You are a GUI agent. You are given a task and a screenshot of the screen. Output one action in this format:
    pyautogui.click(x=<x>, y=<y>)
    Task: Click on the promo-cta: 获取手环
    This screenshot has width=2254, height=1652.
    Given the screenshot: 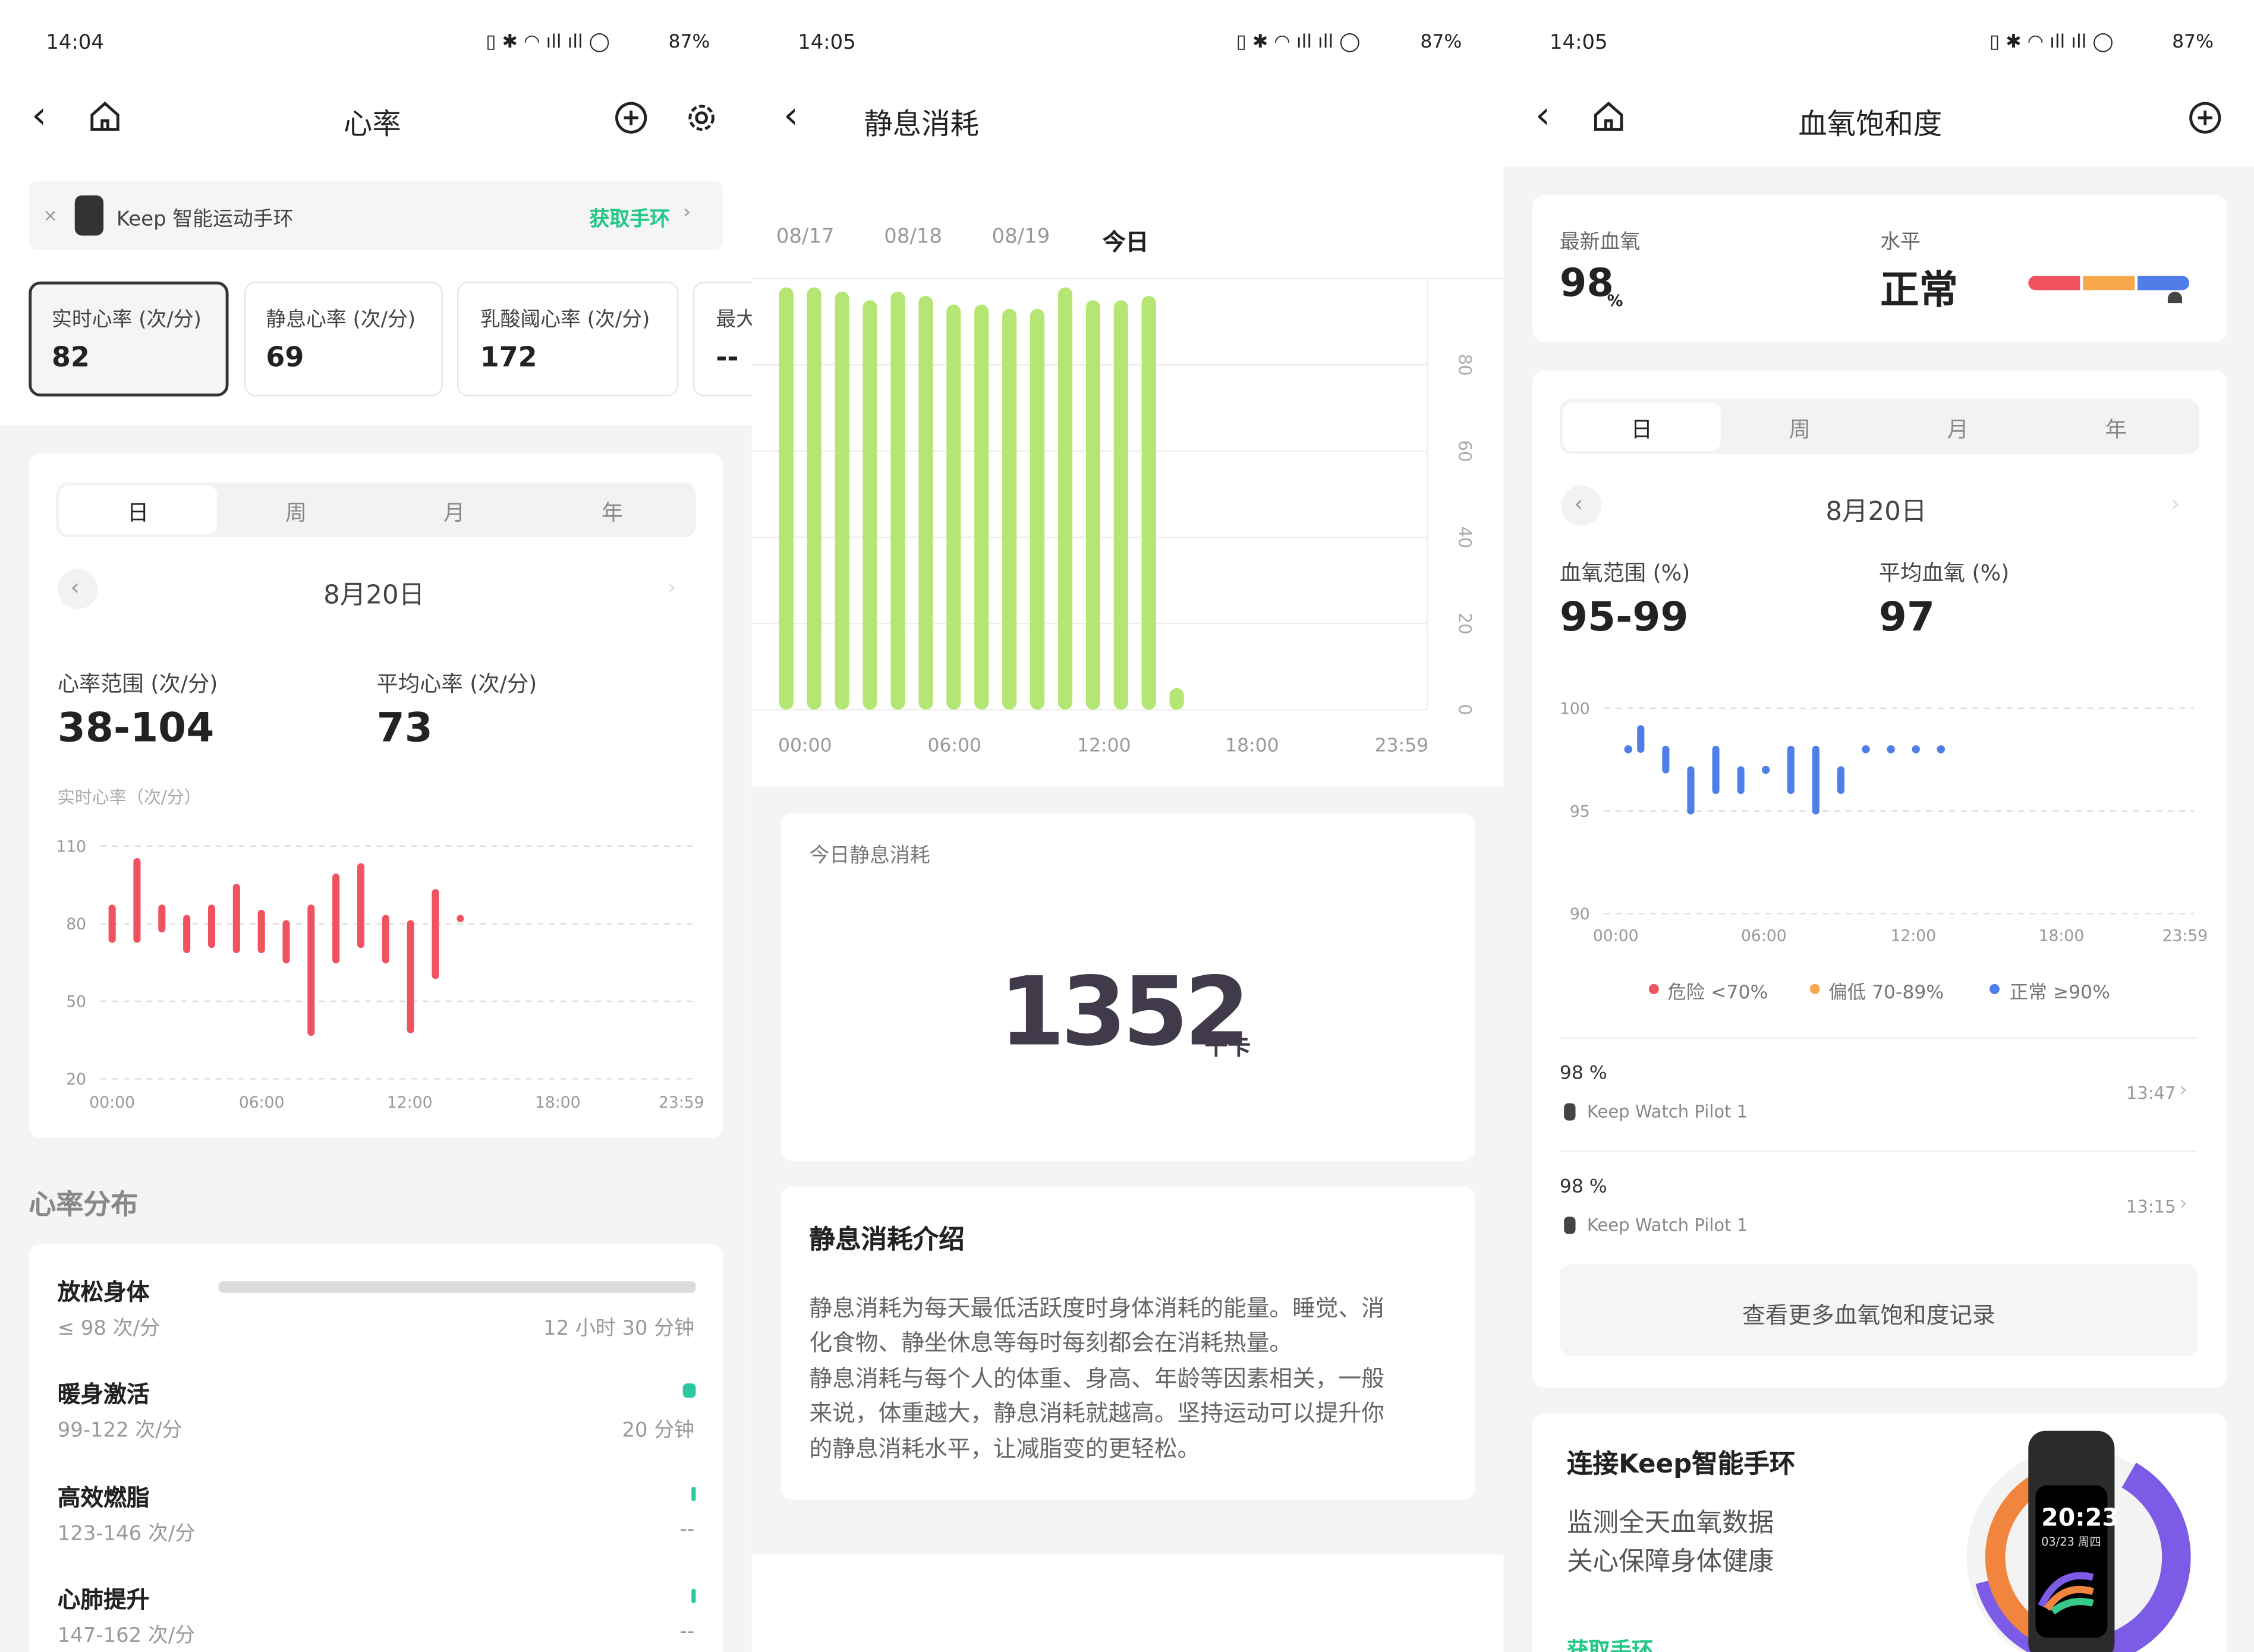 What is the action you would take?
    pyautogui.click(x=1610, y=1643)
    